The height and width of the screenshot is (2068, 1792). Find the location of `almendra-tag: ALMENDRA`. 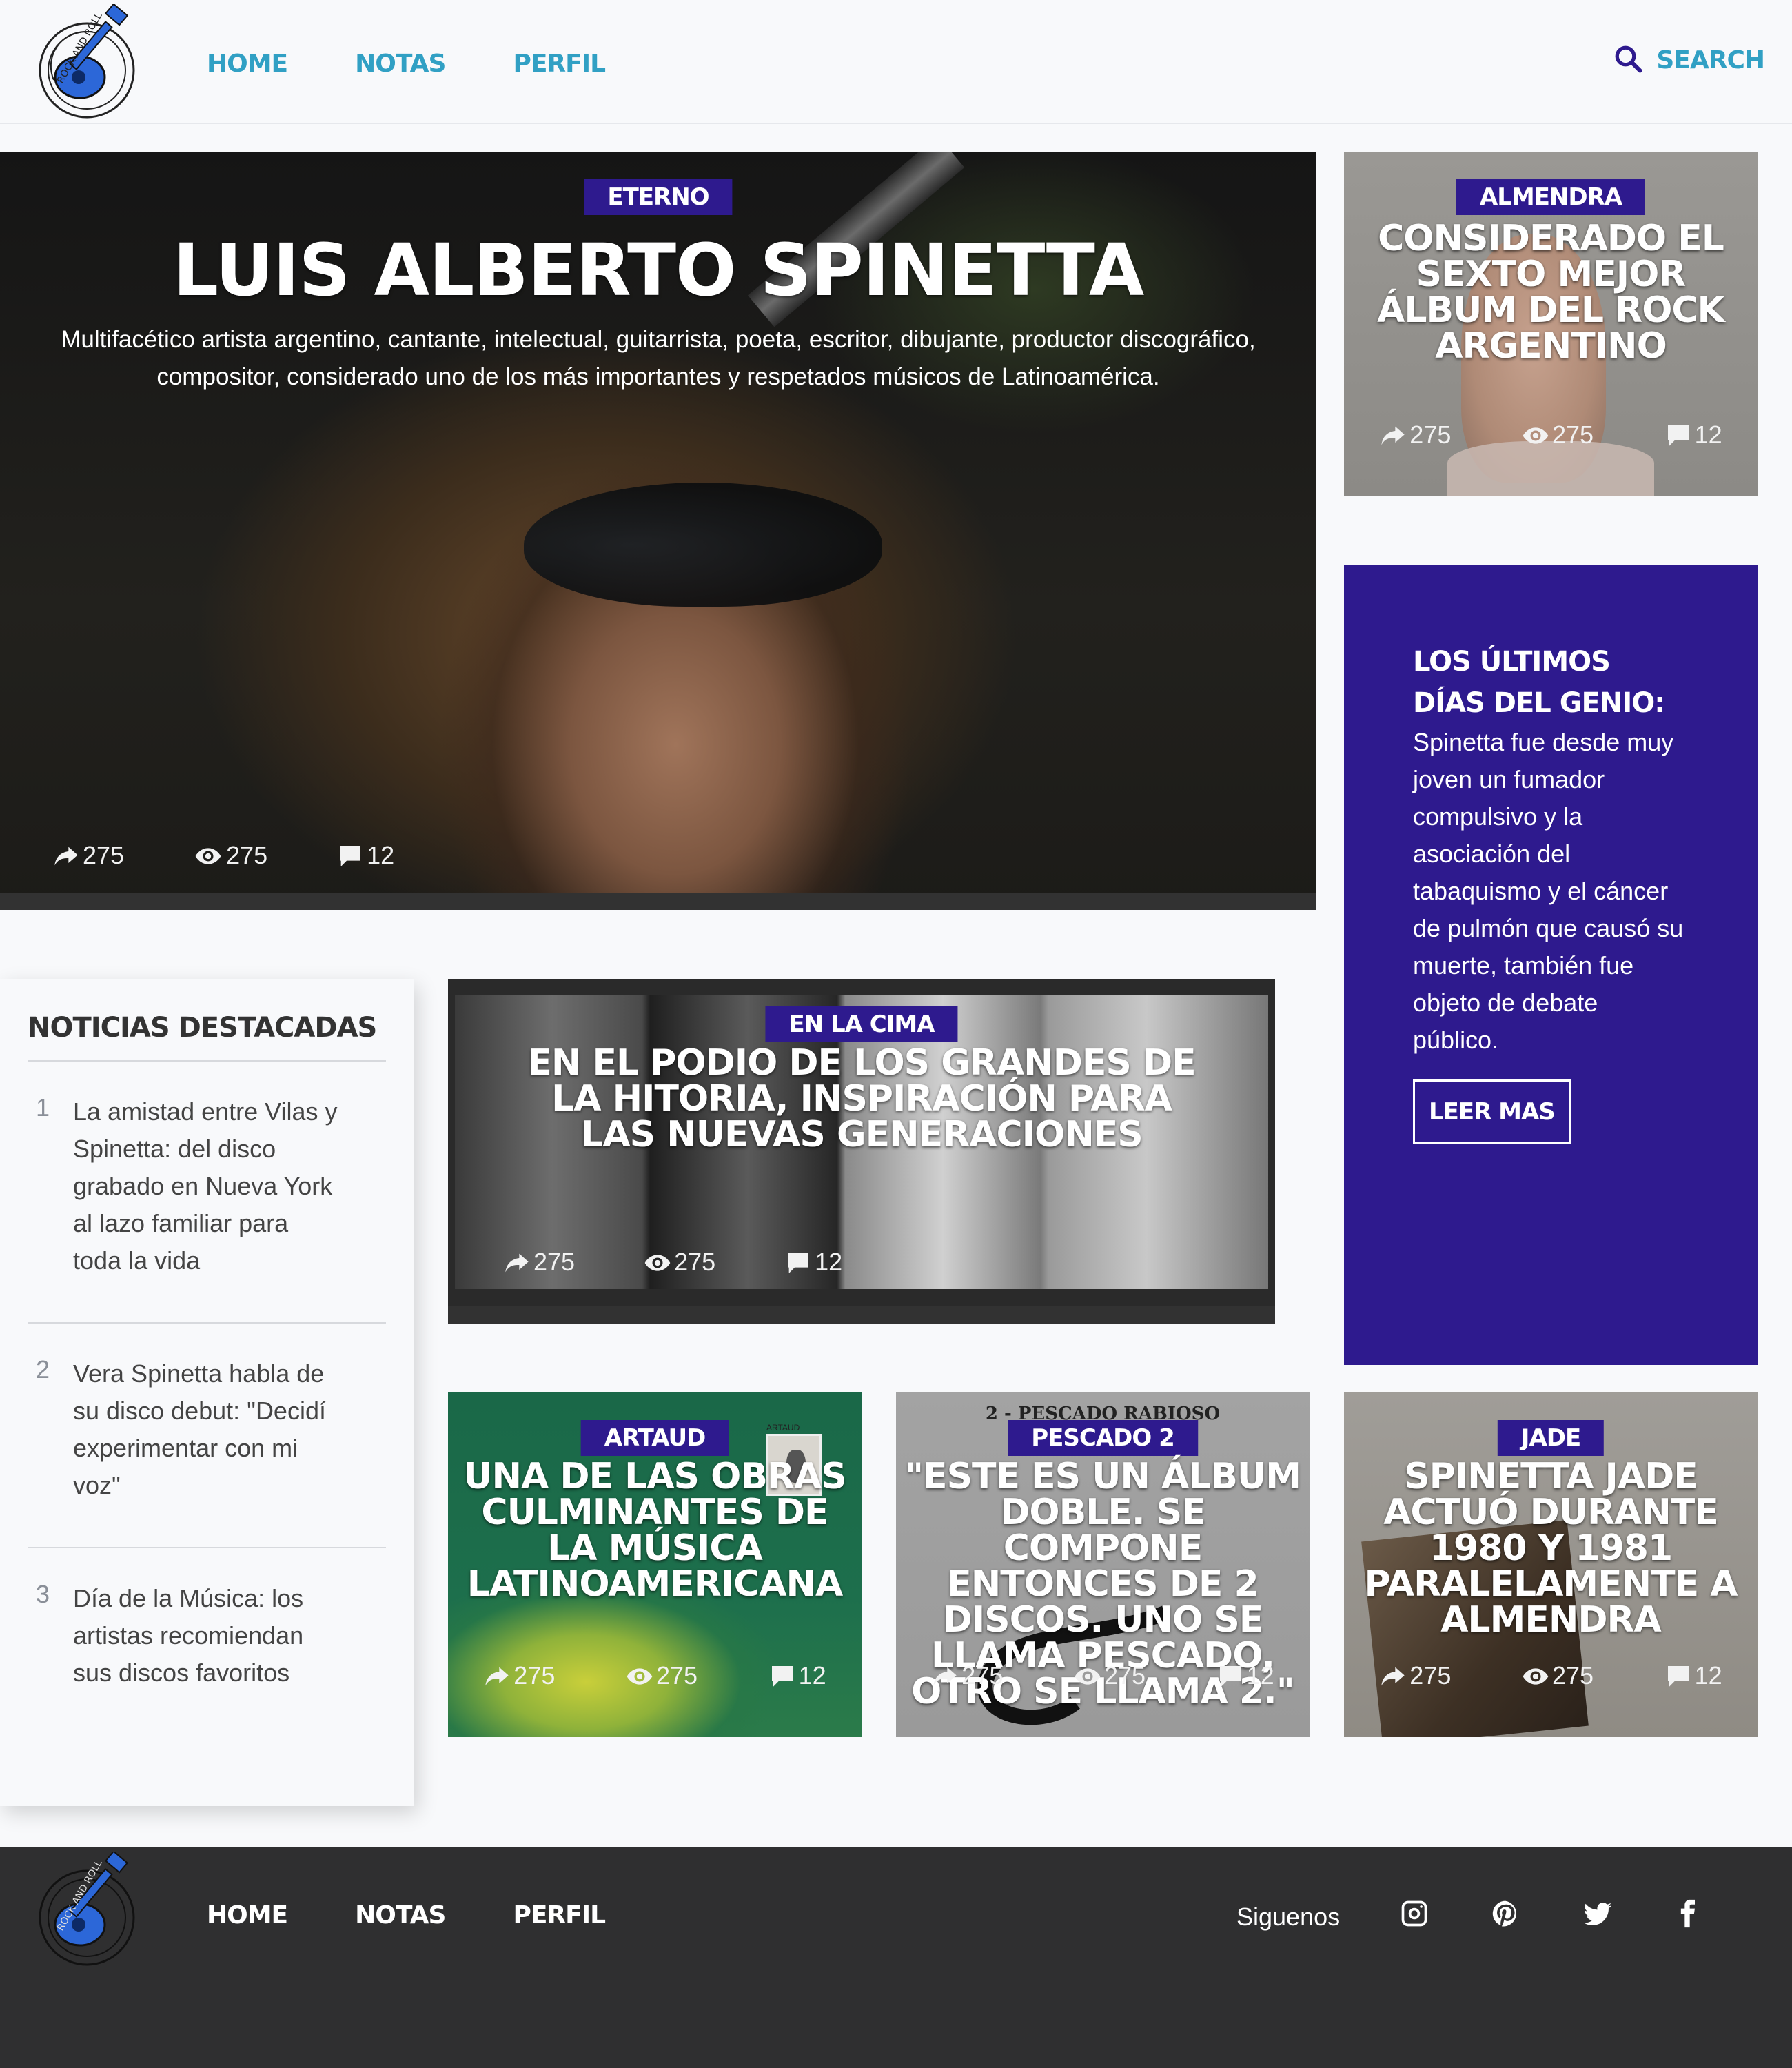

almendra-tag: ALMENDRA is located at coordinates (1551, 197).